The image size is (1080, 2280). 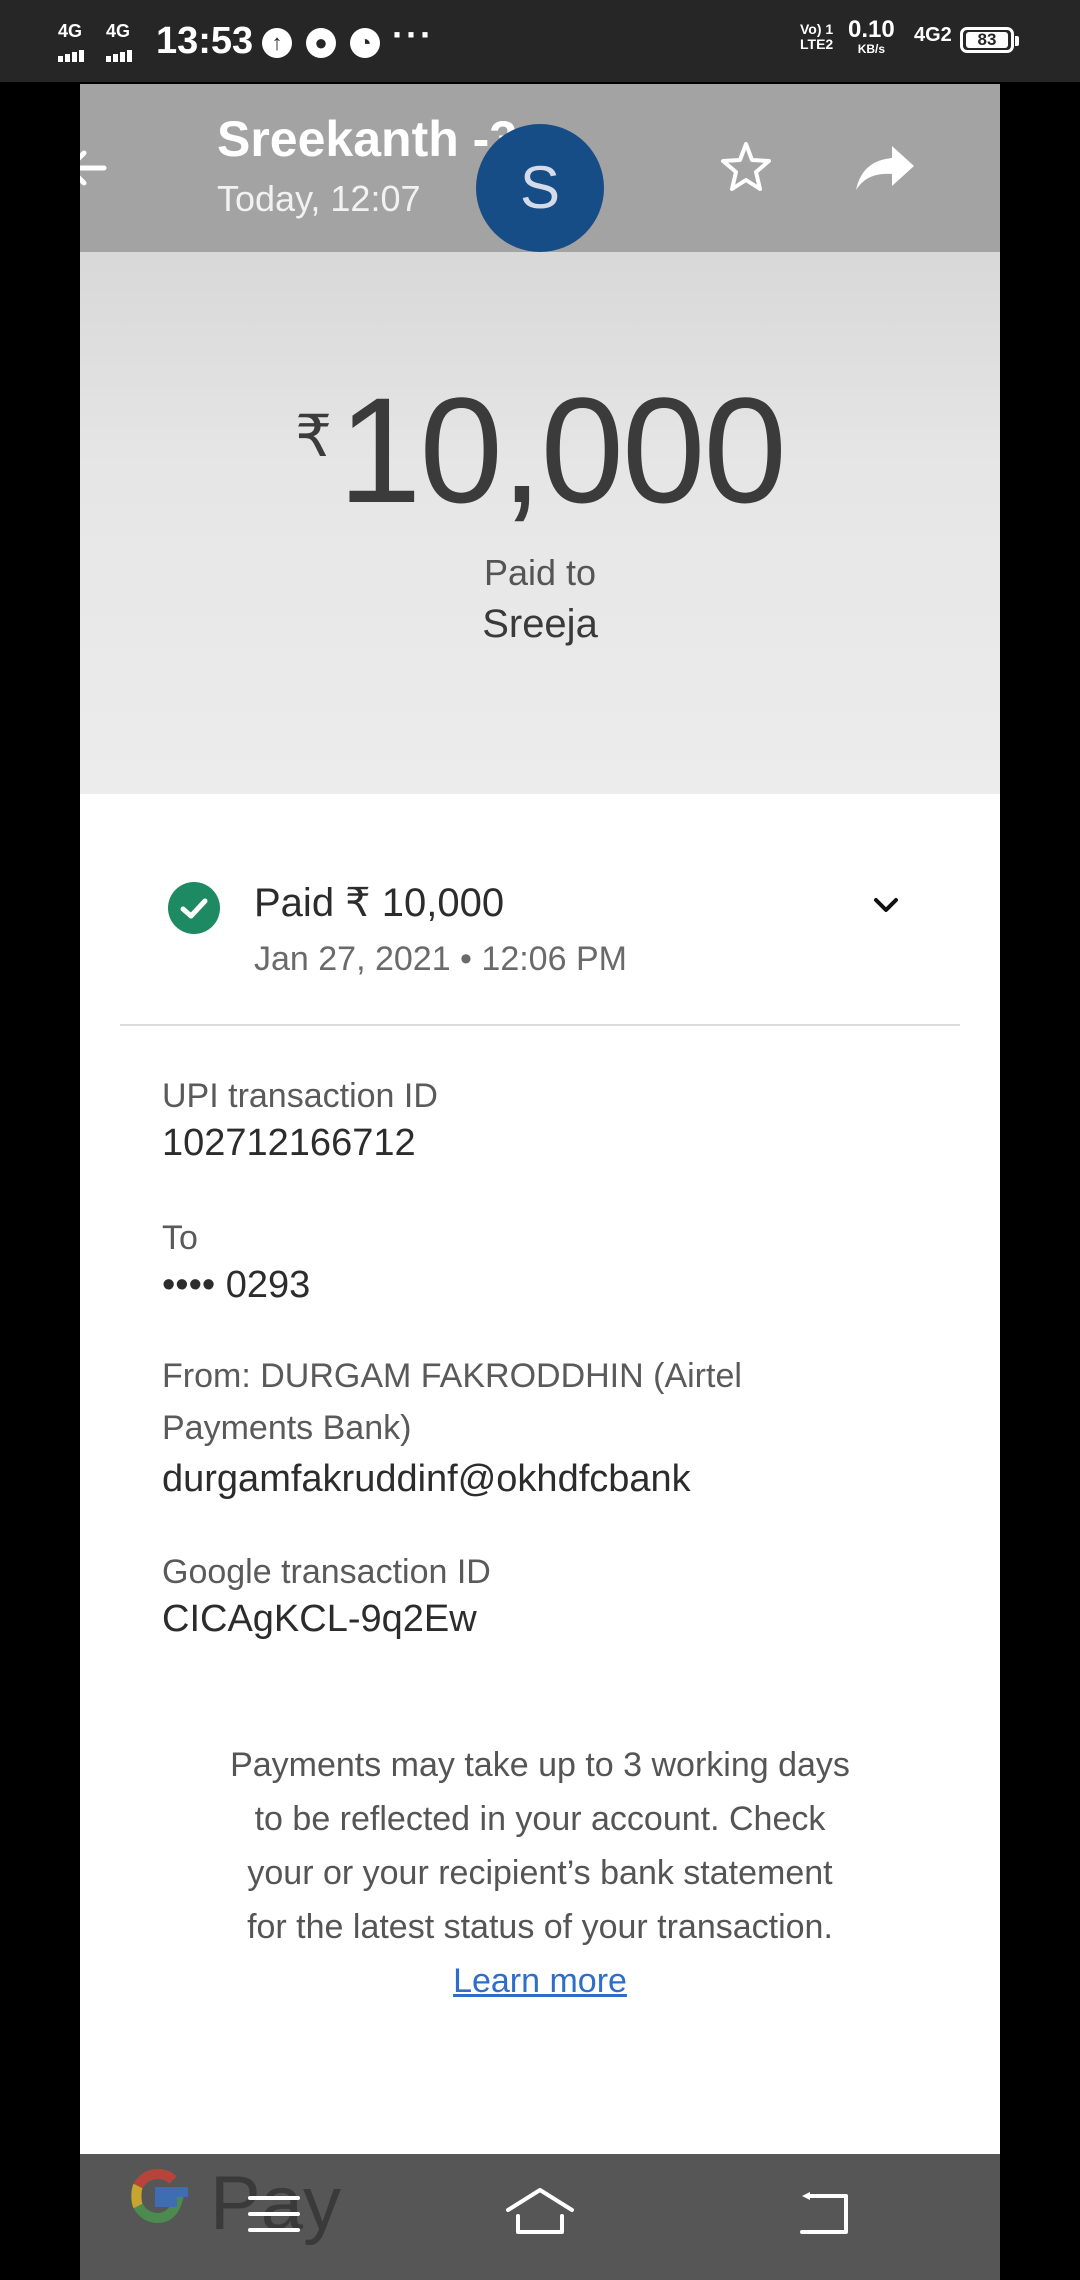 What do you see at coordinates (314, 436) in the screenshot?
I see `currency-symbol: ₹` at bounding box center [314, 436].